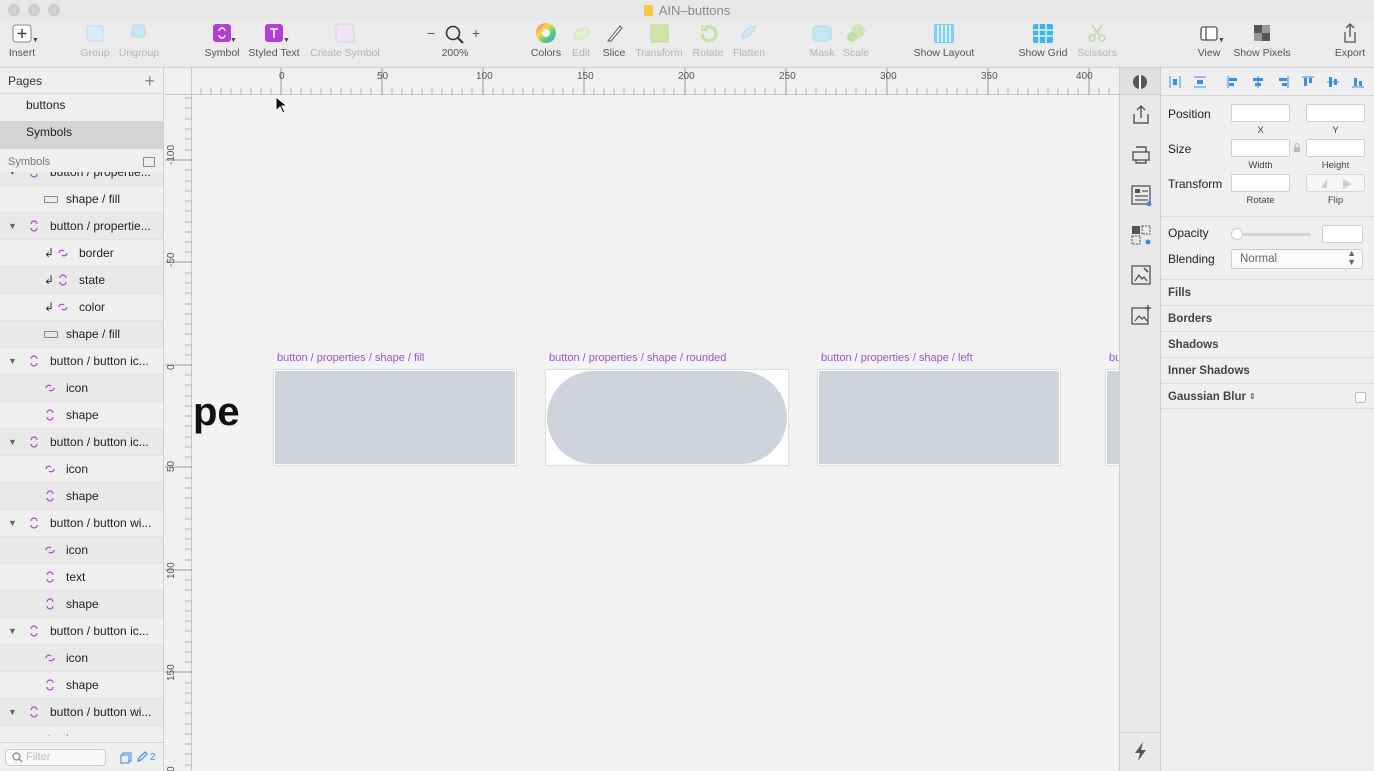 This screenshot has height=771, width=1374. I want to click on opacity-field, so click(1342, 234).